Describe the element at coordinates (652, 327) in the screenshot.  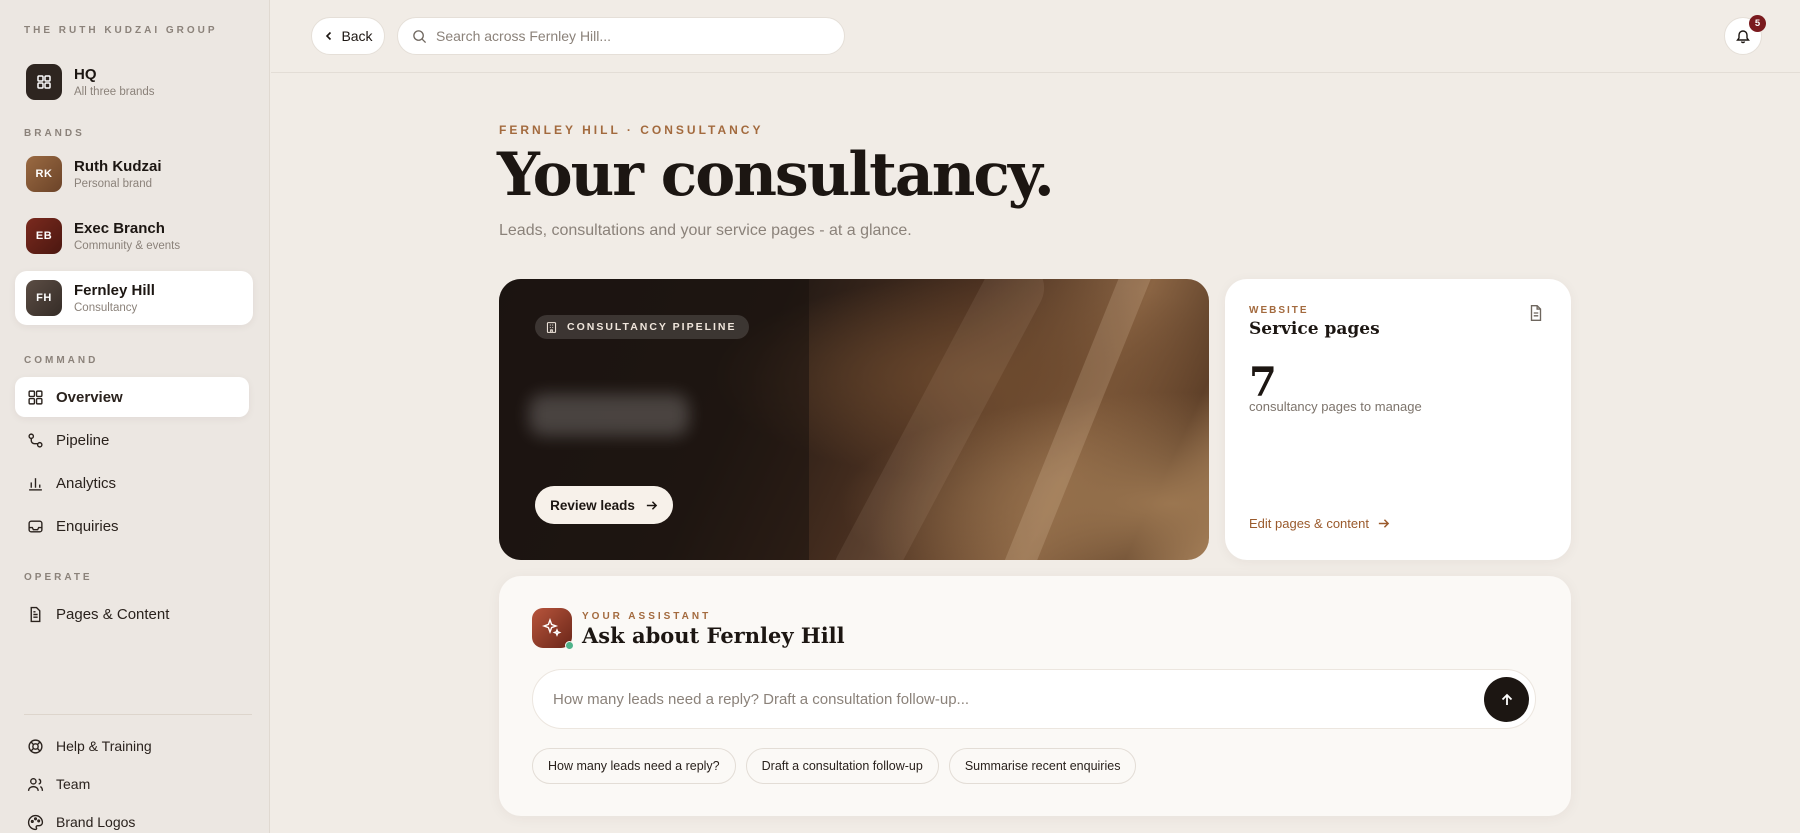
I see `chip-label: CONSULTANCY PIPELINE` at that location.